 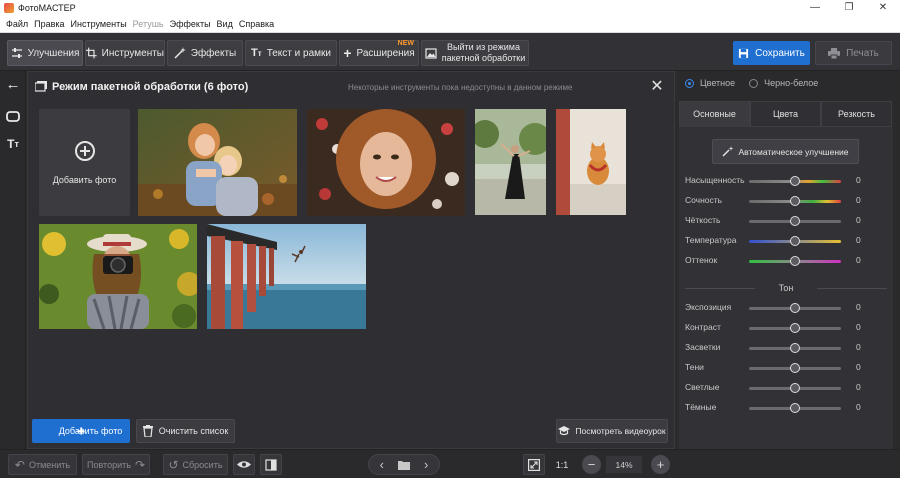 I want to click on print-button: Печать, so click(x=853, y=53).